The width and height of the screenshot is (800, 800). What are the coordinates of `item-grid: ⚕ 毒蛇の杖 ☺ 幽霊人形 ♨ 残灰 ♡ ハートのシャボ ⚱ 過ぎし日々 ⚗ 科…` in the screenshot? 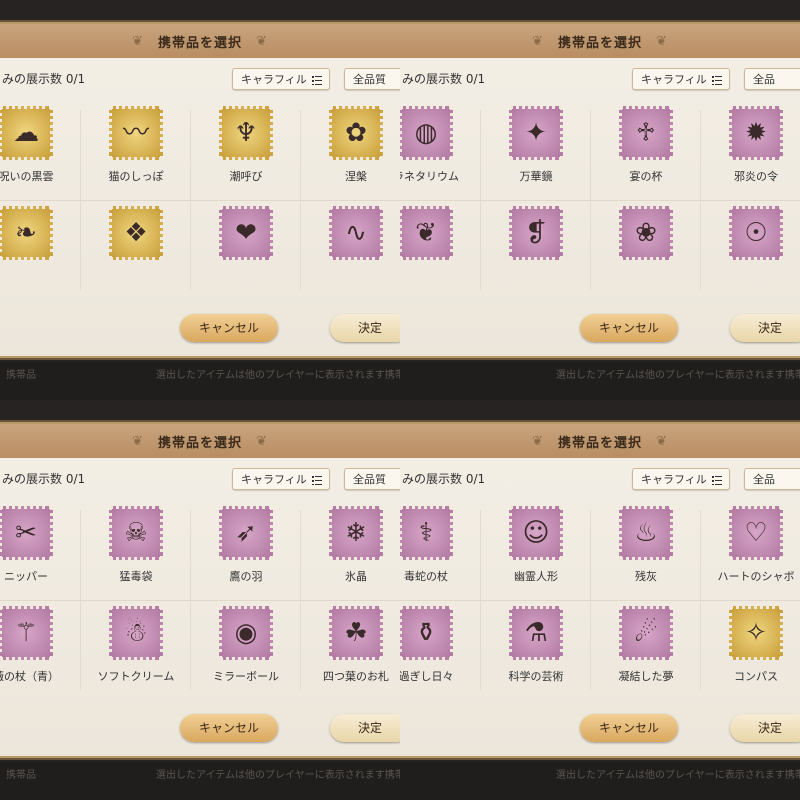 It's located at (600, 600).